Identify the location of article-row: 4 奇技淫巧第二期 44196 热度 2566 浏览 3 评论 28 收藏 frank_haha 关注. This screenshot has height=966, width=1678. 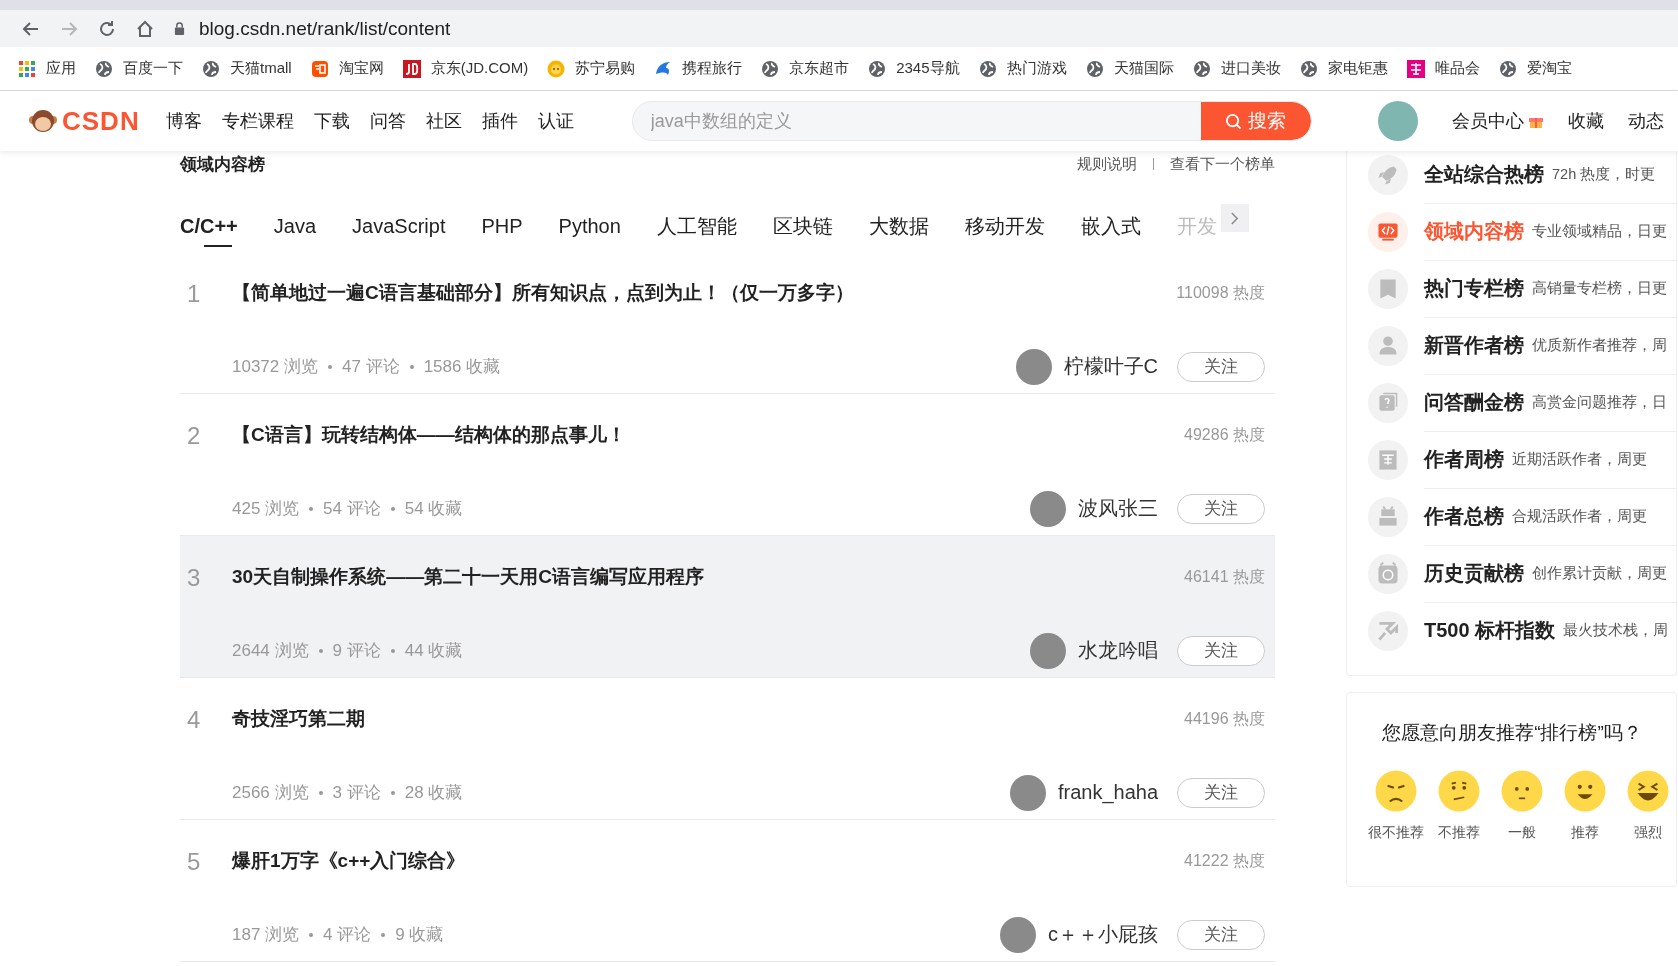
(727, 749).